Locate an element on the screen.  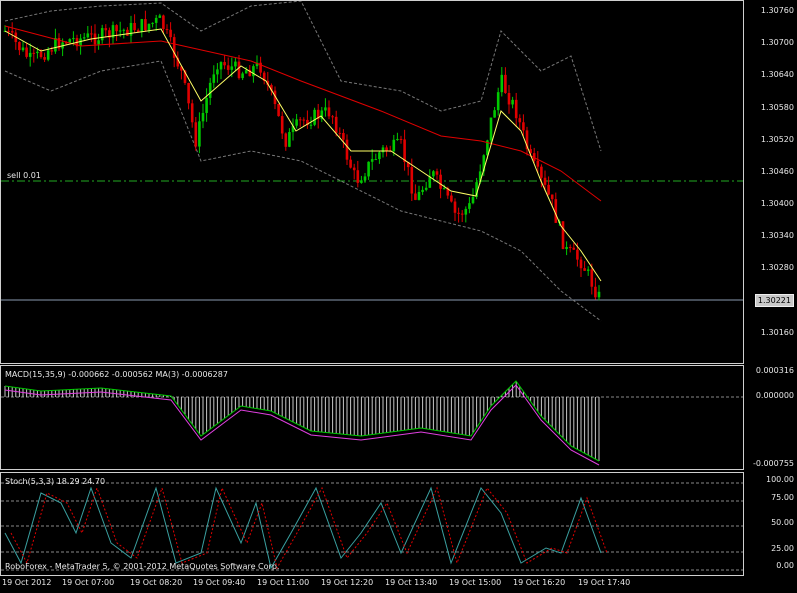
current-price-badge: 1.30221 is located at coordinates (774, 300).